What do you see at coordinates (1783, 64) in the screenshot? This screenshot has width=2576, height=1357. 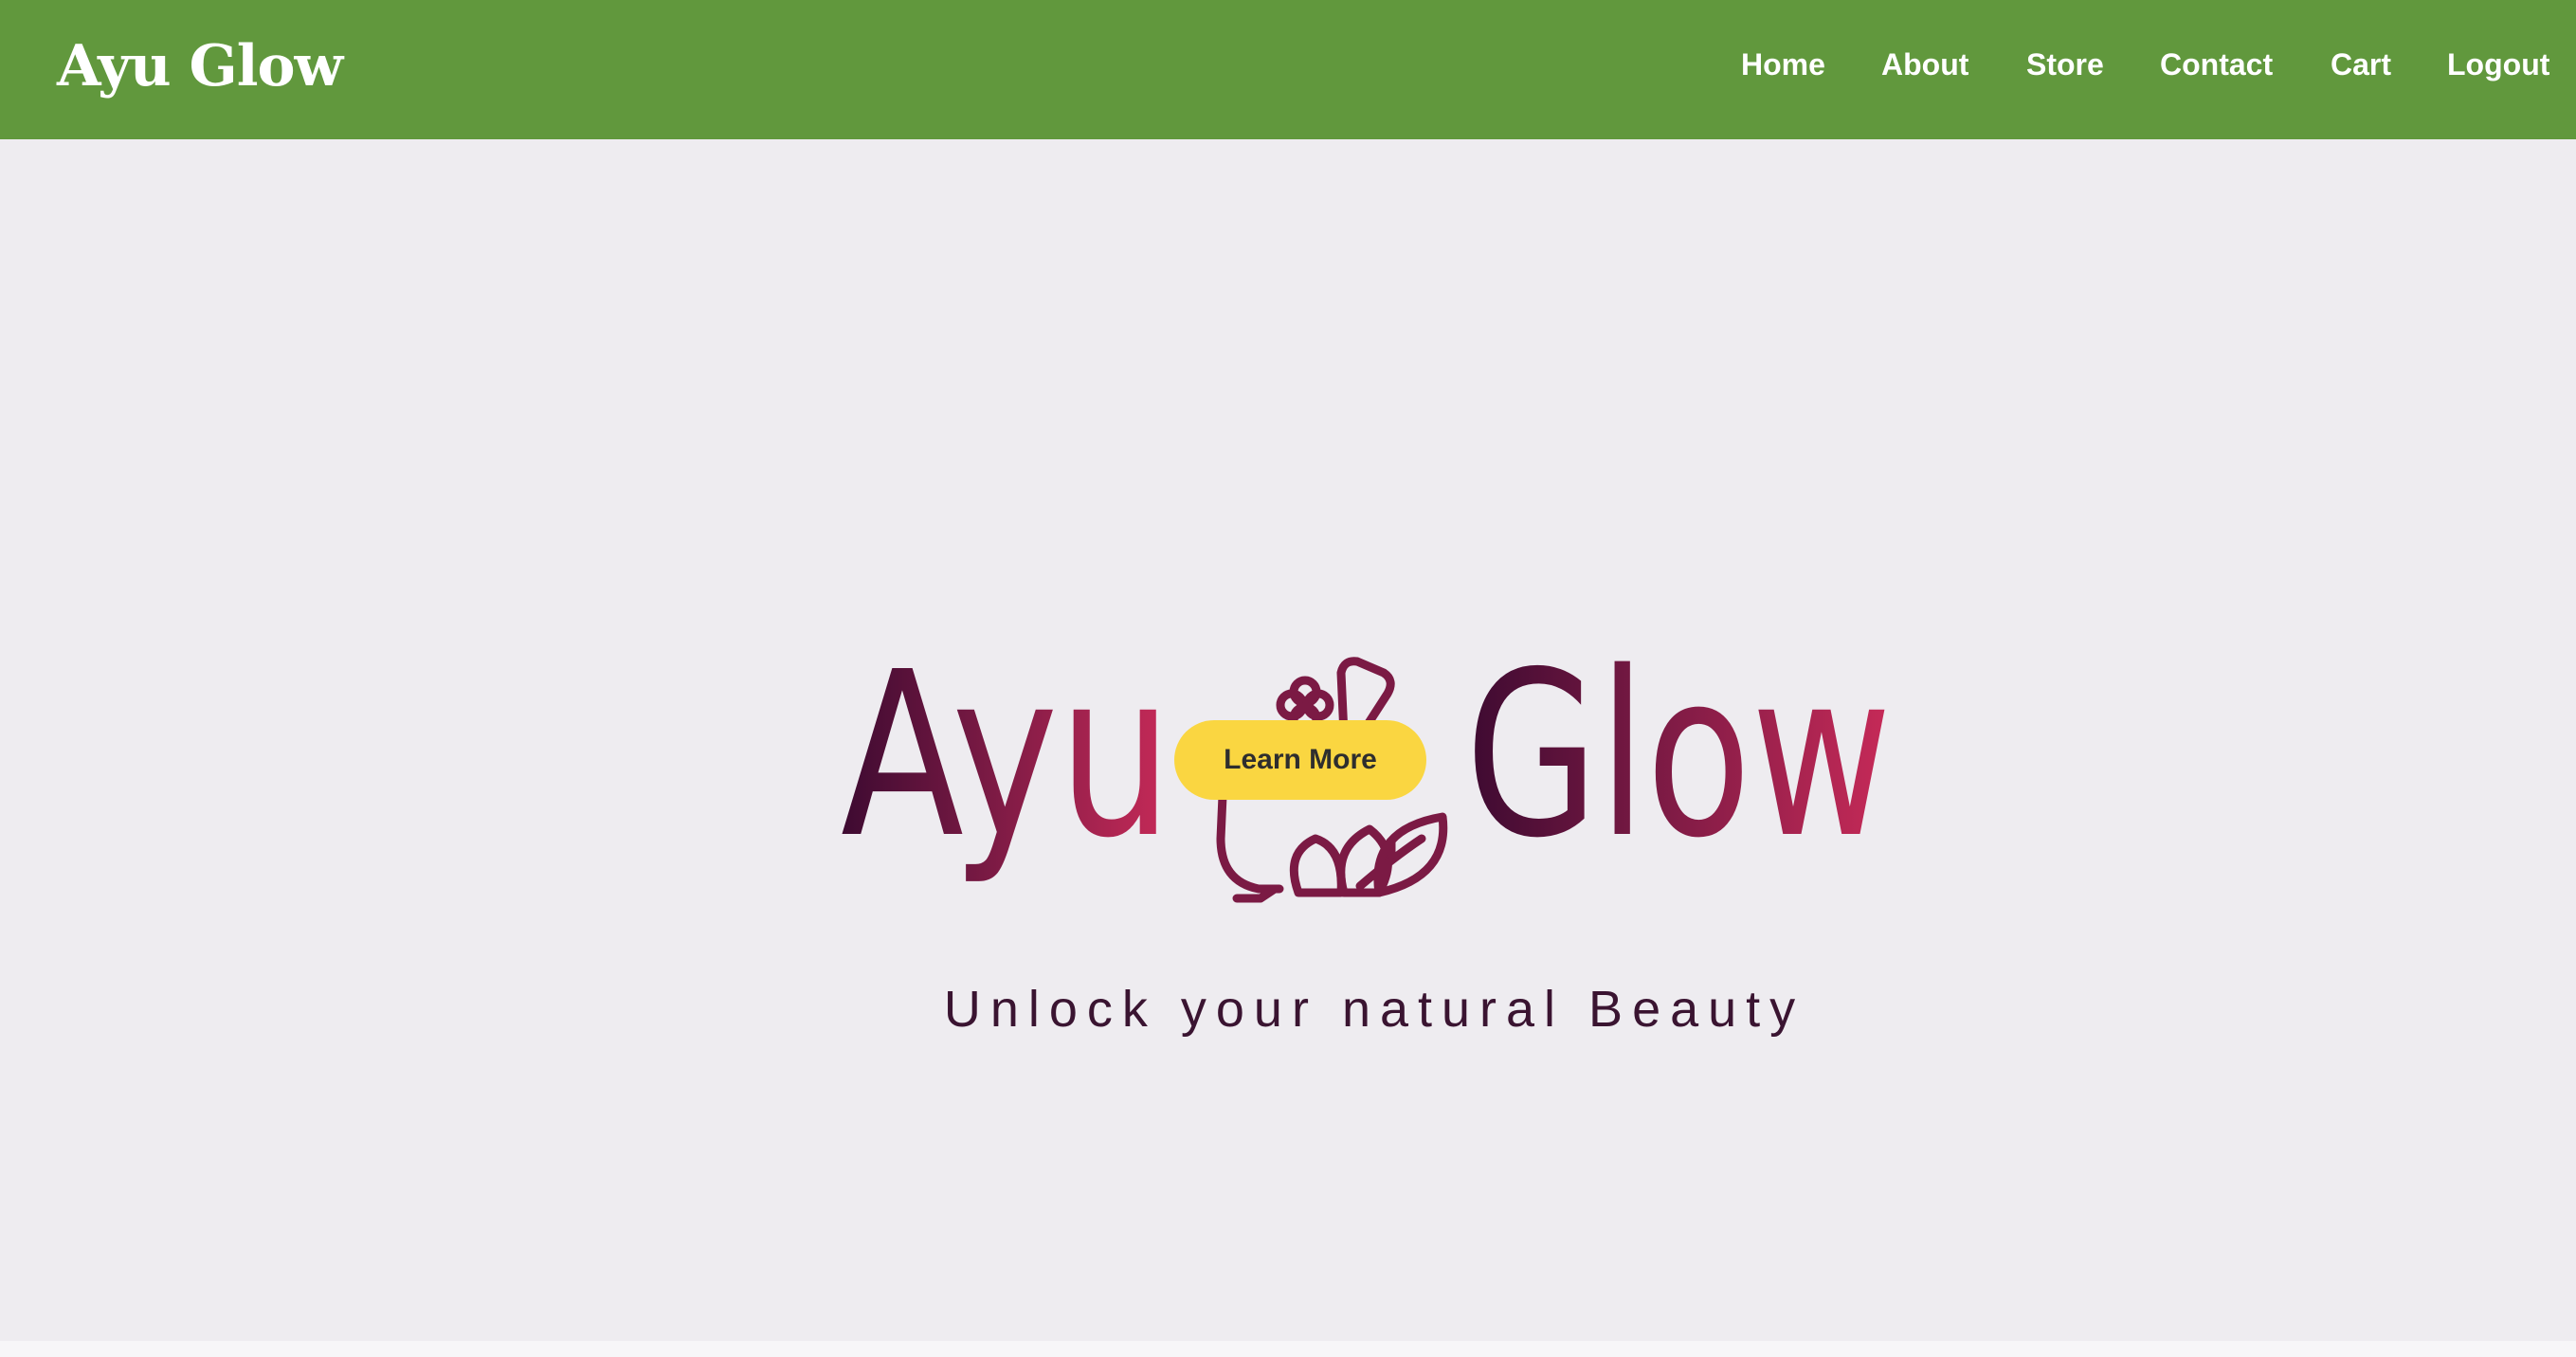 I see `nav-link-home: Home` at bounding box center [1783, 64].